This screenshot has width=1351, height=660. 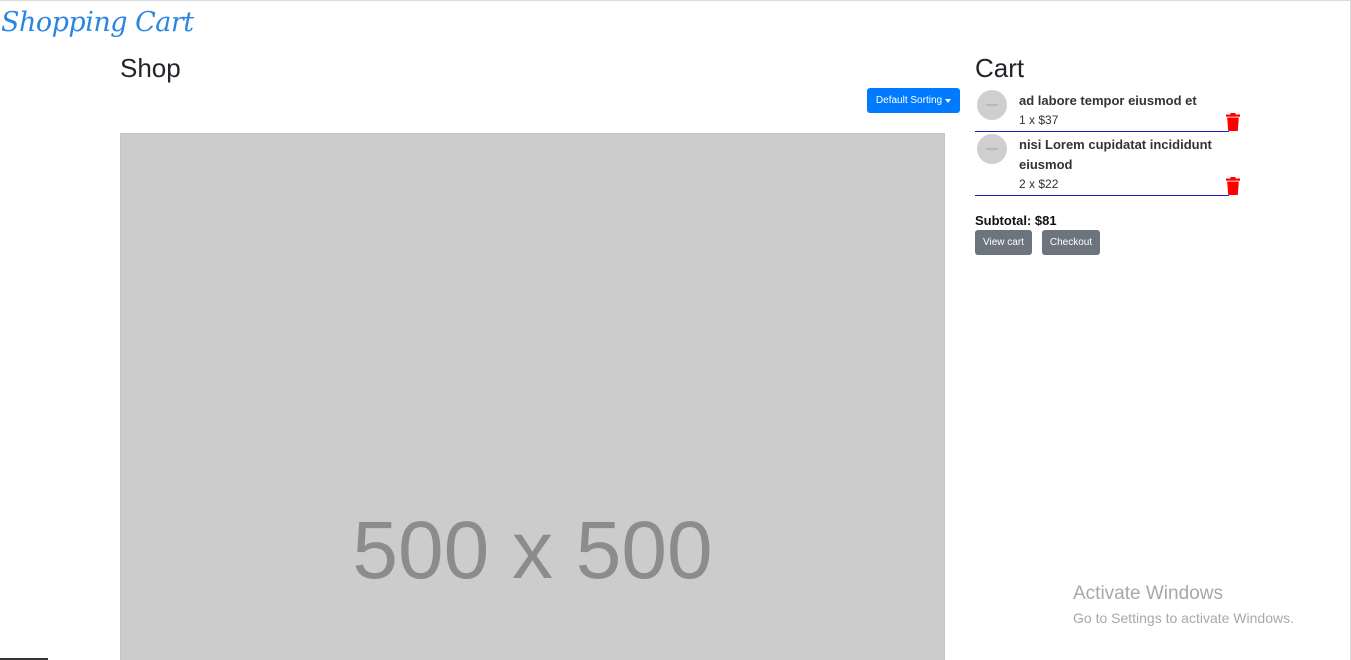 What do you see at coordinates (948, 101) in the screenshot?
I see `caret-down-icon` at bounding box center [948, 101].